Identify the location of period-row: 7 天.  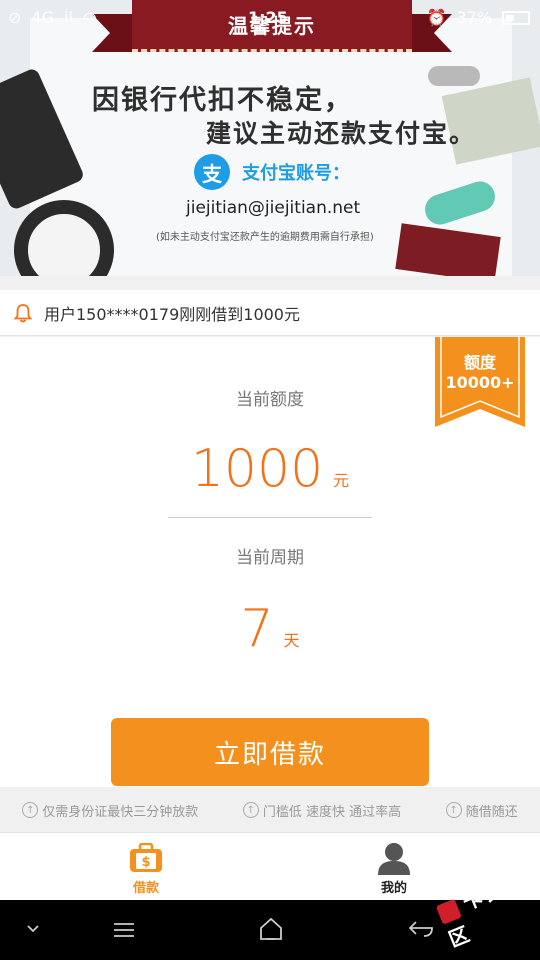
(270, 629).